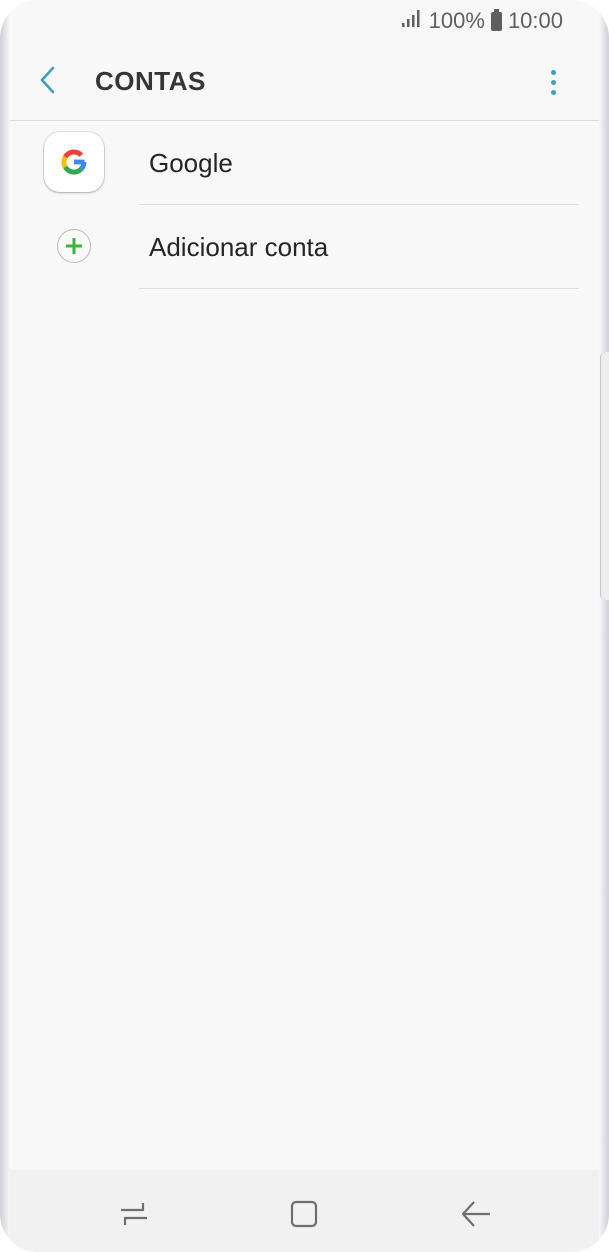 The width and height of the screenshot is (609, 1252). What do you see at coordinates (239, 247) in the screenshot?
I see `add-account-label: Adicionar conta` at bounding box center [239, 247].